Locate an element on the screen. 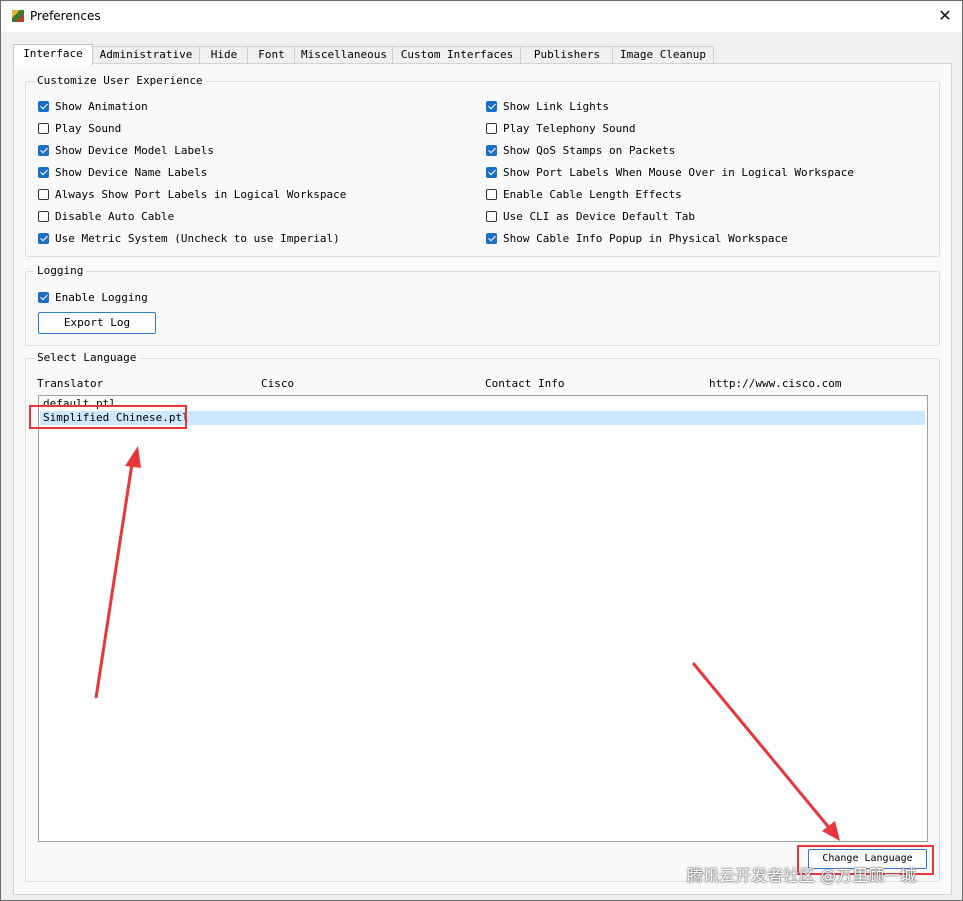  tab-interface: Interface is located at coordinates (53, 54).